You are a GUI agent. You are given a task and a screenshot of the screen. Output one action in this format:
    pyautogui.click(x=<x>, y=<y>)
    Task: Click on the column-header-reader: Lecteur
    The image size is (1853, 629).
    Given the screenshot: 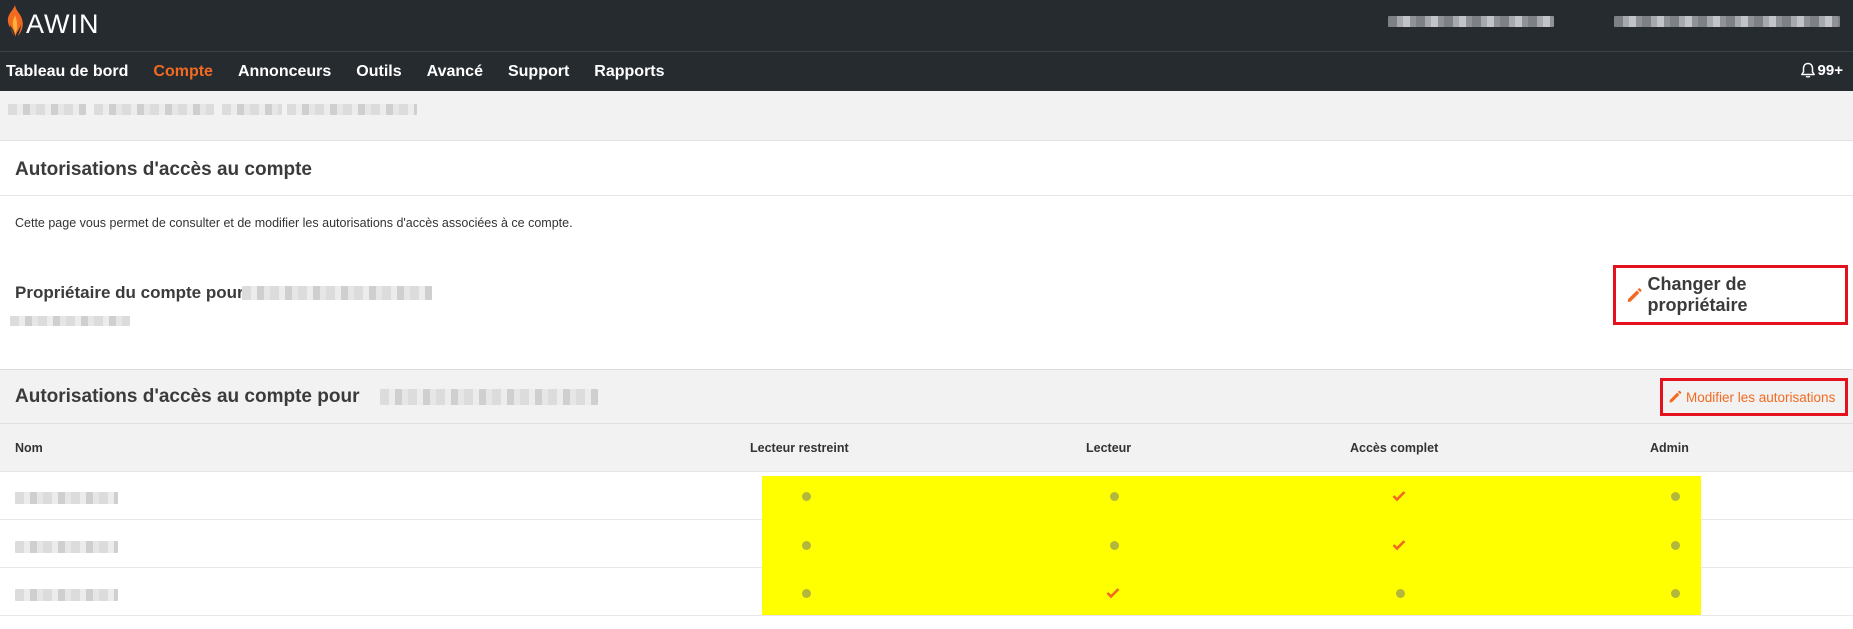 What is the action you would take?
    pyautogui.click(x=1109, y=448)
    